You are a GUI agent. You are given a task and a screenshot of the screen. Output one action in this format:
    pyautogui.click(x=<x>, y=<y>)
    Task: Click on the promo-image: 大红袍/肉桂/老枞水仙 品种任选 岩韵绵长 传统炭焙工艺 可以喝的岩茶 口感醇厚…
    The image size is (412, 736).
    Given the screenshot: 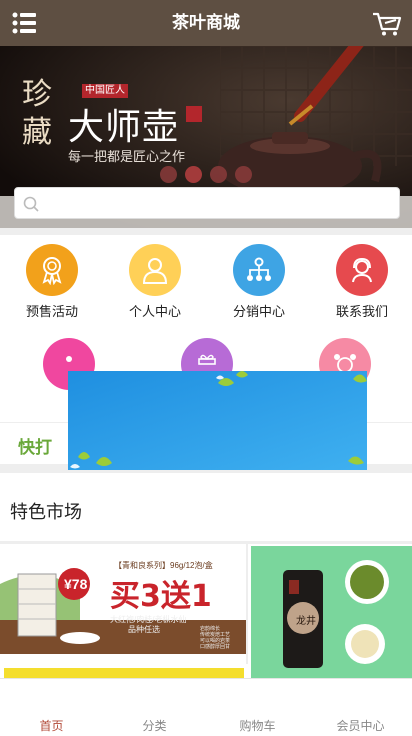 What is the action you would take?
    pyautogui.click(x=123, y=604)
    